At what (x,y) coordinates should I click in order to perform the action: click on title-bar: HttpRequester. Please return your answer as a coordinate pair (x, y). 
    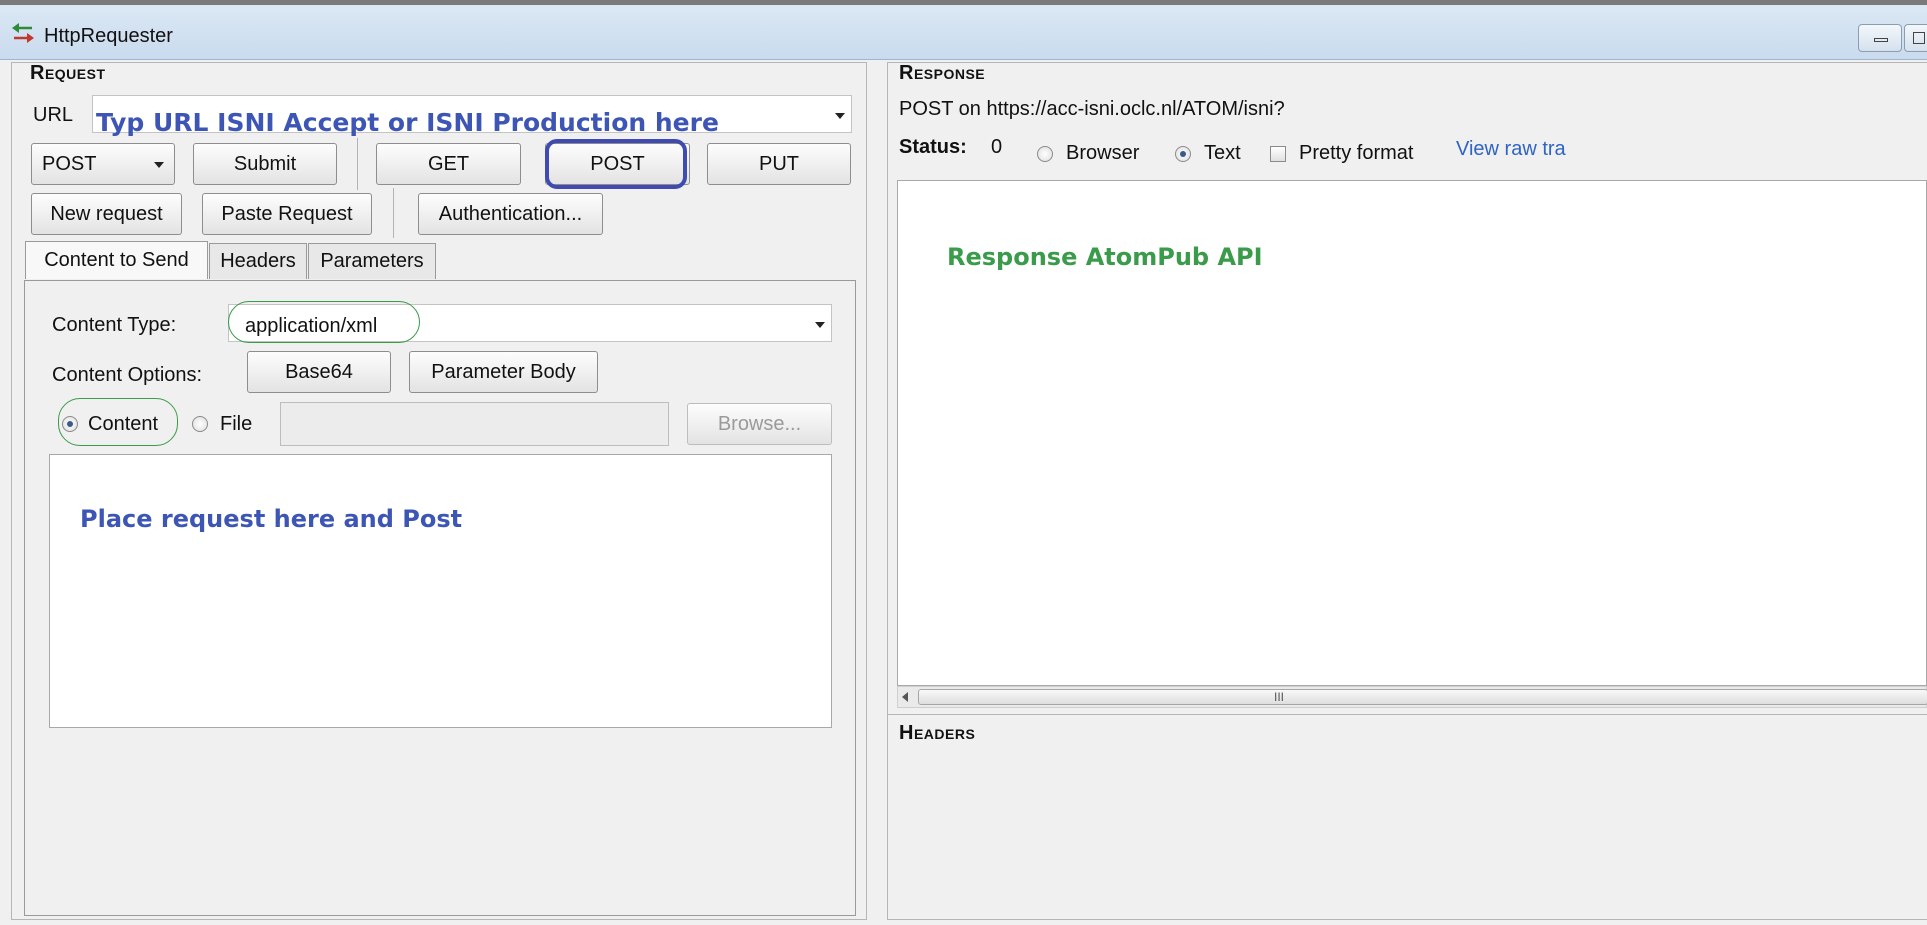
    Looking at the image, I should click on (963, 30).